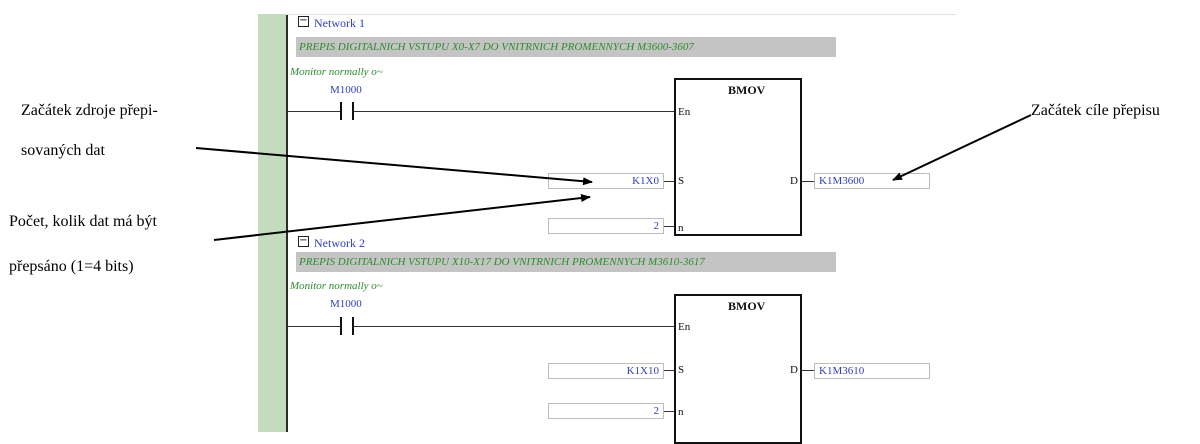 The width and height of the screenshot is (1200, 444). Describe the element at coordinates (394, 166) in the screenshot. I see `arrow-to-source` at that location.